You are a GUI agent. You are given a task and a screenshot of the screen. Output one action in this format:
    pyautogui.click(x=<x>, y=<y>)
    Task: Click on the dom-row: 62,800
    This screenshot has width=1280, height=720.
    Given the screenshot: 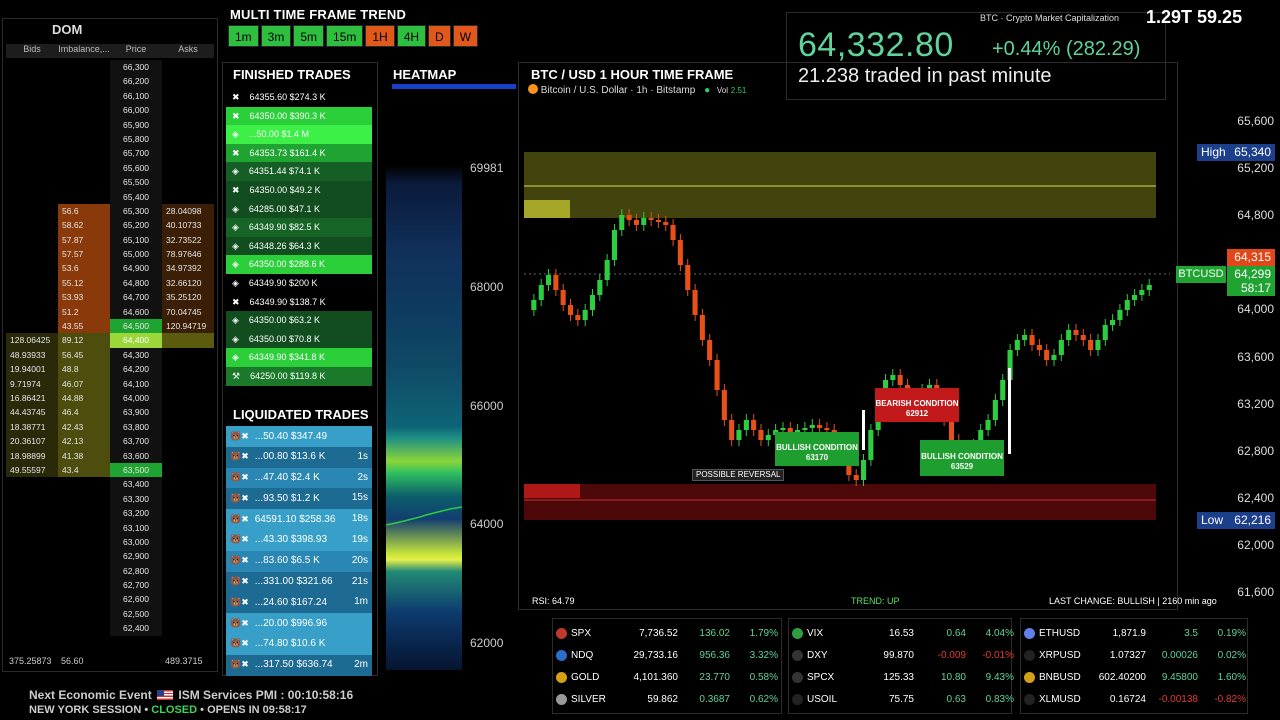 What is the action you would take?
    pyautogui.click(x=110, y=571)
    